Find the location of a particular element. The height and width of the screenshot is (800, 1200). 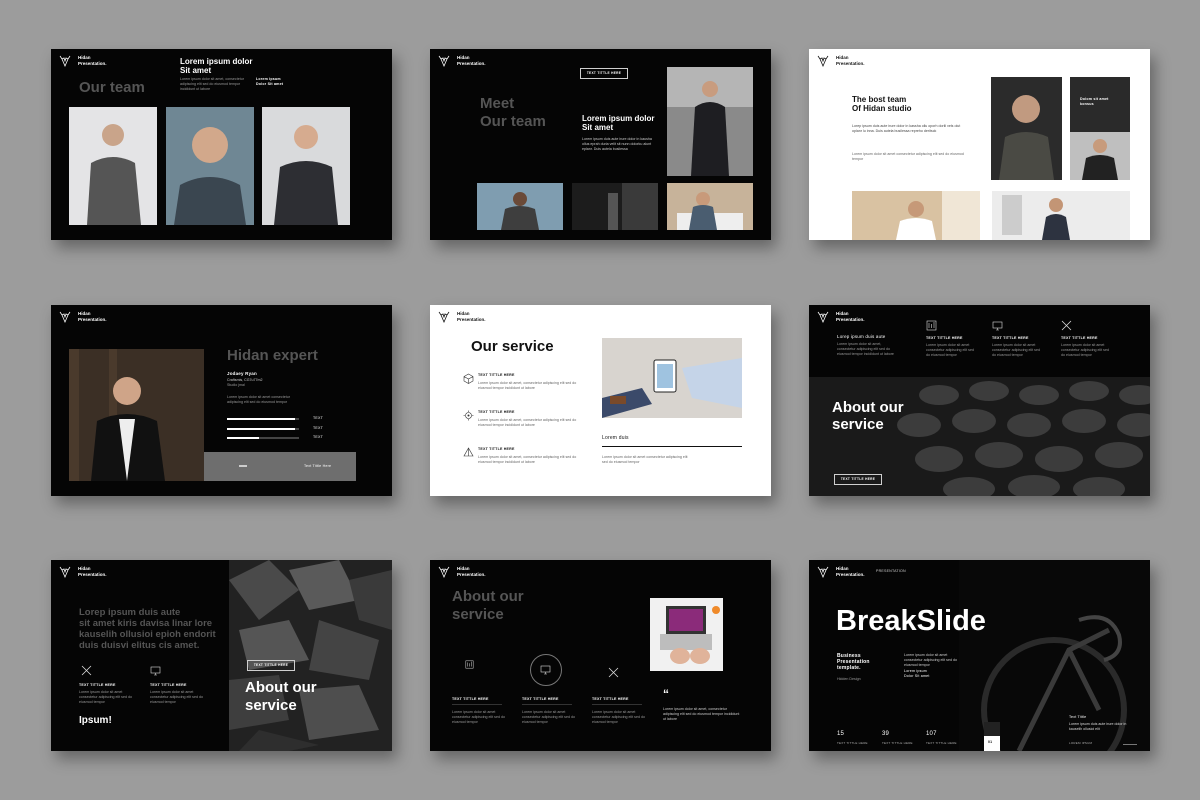

small-credit: Hidden Design is located at coordinates (849, 679).